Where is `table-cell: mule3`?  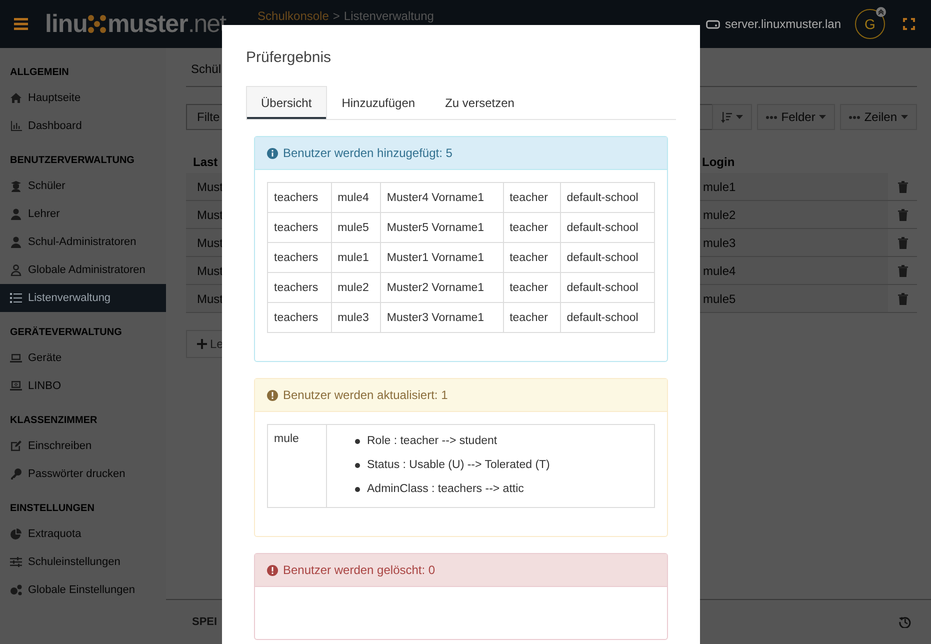 table-cell: mule3 is located at coordinates (355, 317).